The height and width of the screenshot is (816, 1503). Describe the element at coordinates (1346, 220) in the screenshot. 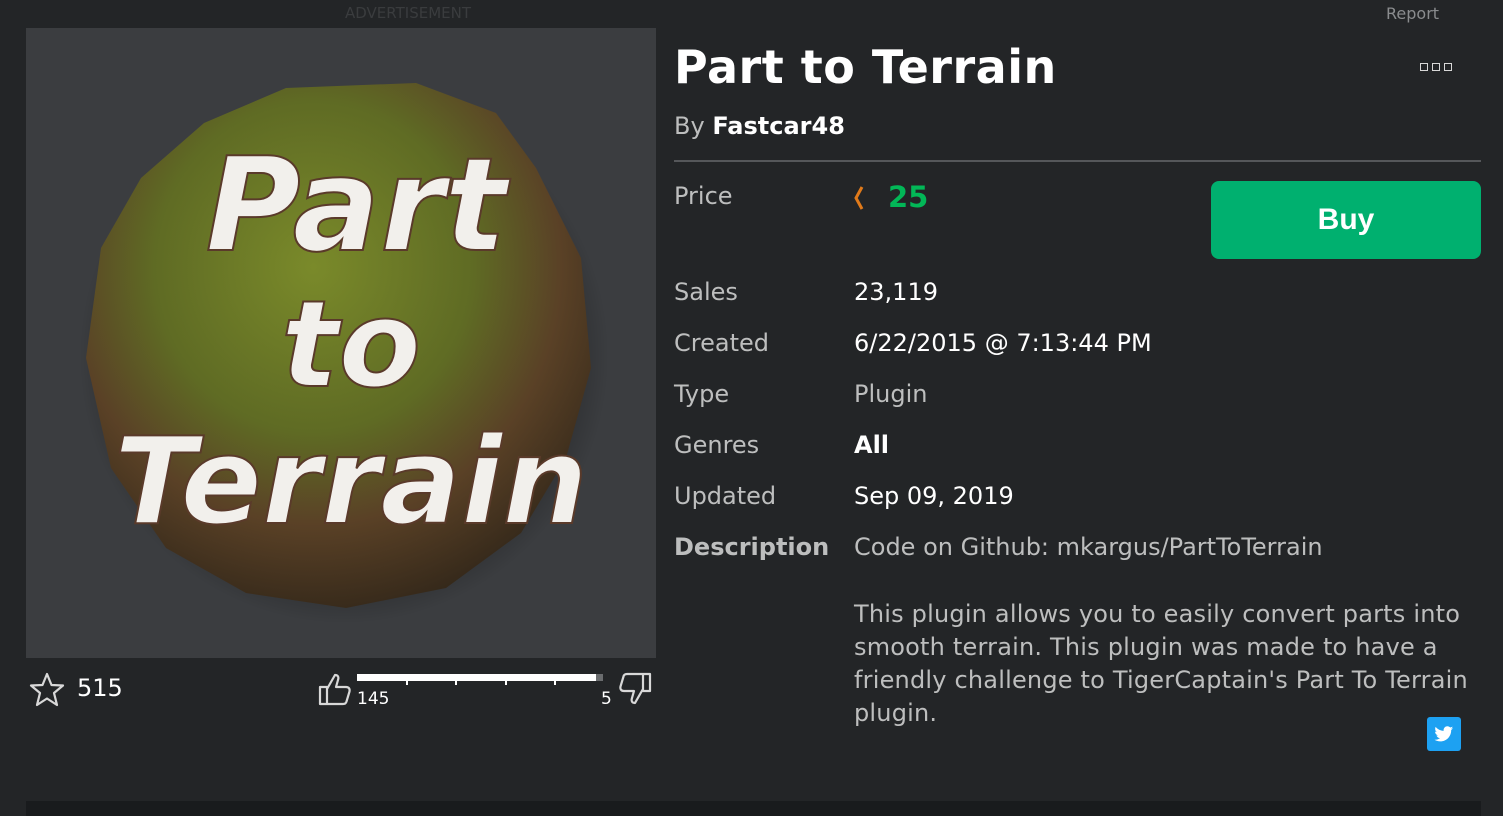

I see `buy-button: Buy` at that location.